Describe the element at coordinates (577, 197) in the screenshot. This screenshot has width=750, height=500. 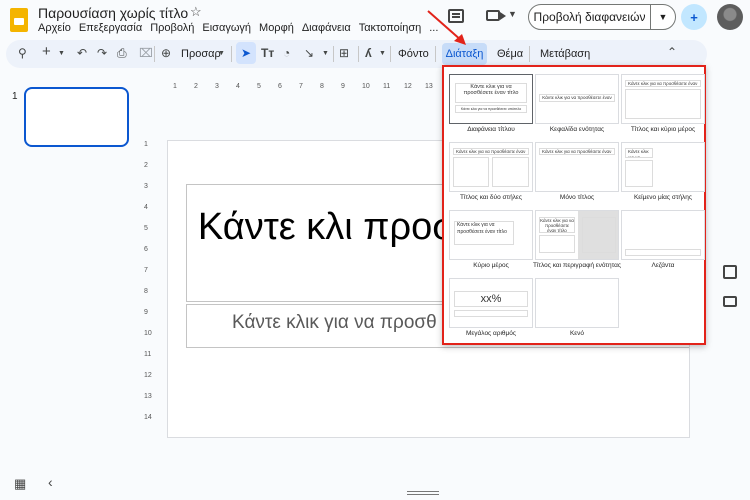
I see `layout-label: Μόνο τίτλος` at that location.